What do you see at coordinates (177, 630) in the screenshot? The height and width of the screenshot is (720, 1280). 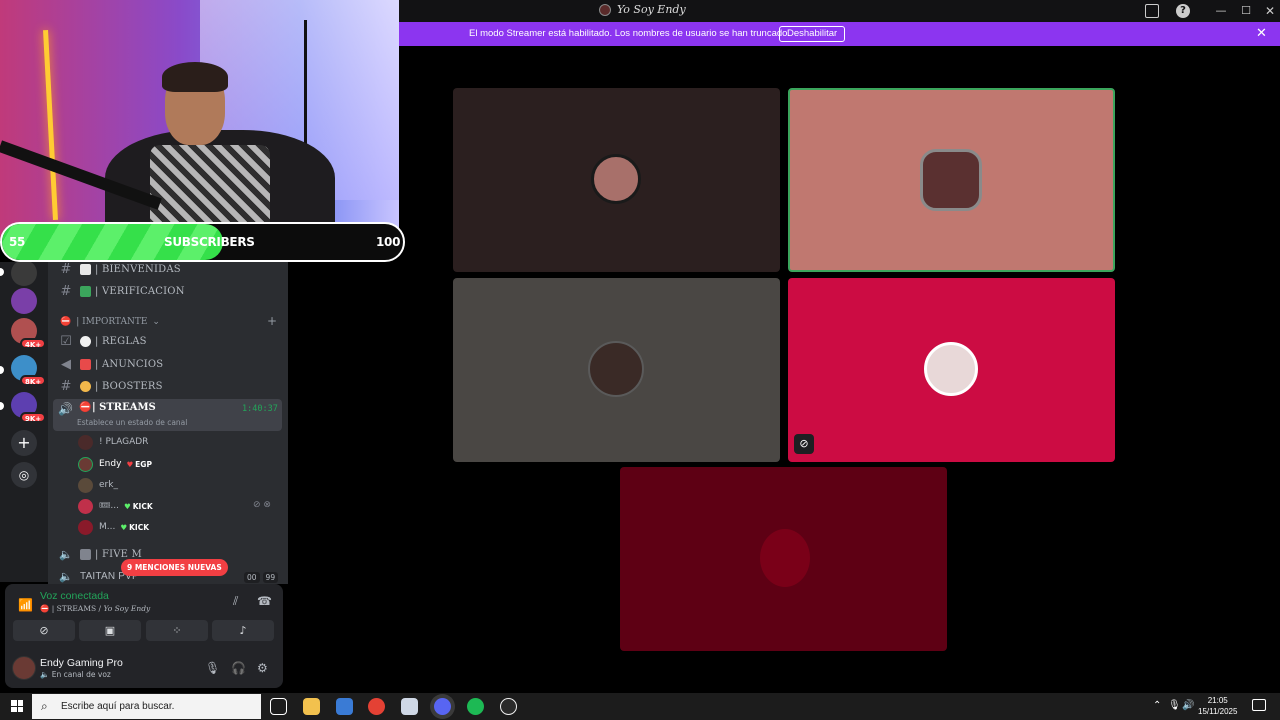 I see `activities-button: ⁘` at bounding box center [177, 630].